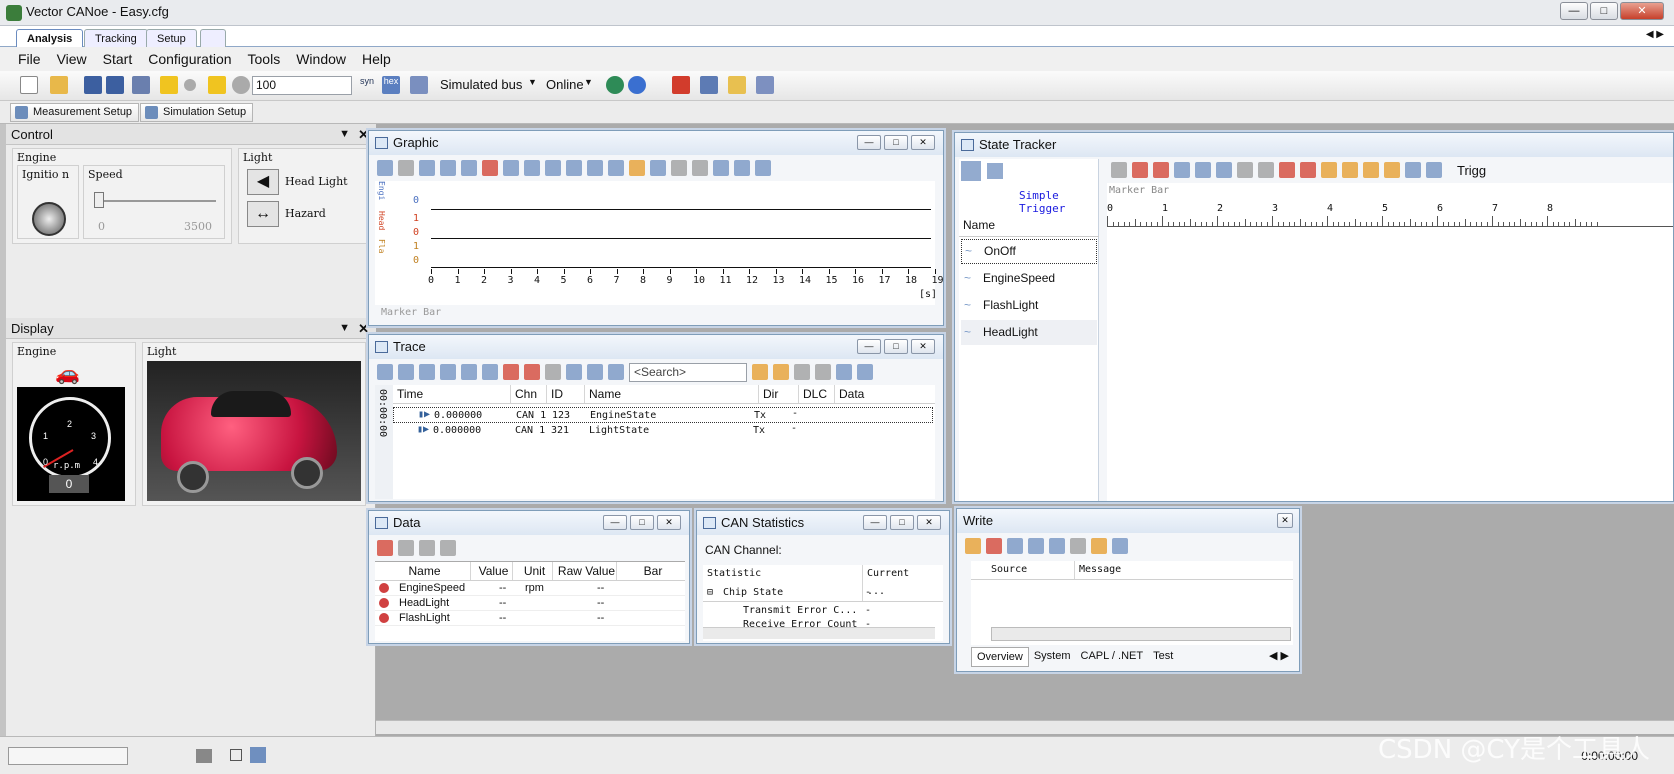  I want to click on write-clear-icon, so click(994, 546).